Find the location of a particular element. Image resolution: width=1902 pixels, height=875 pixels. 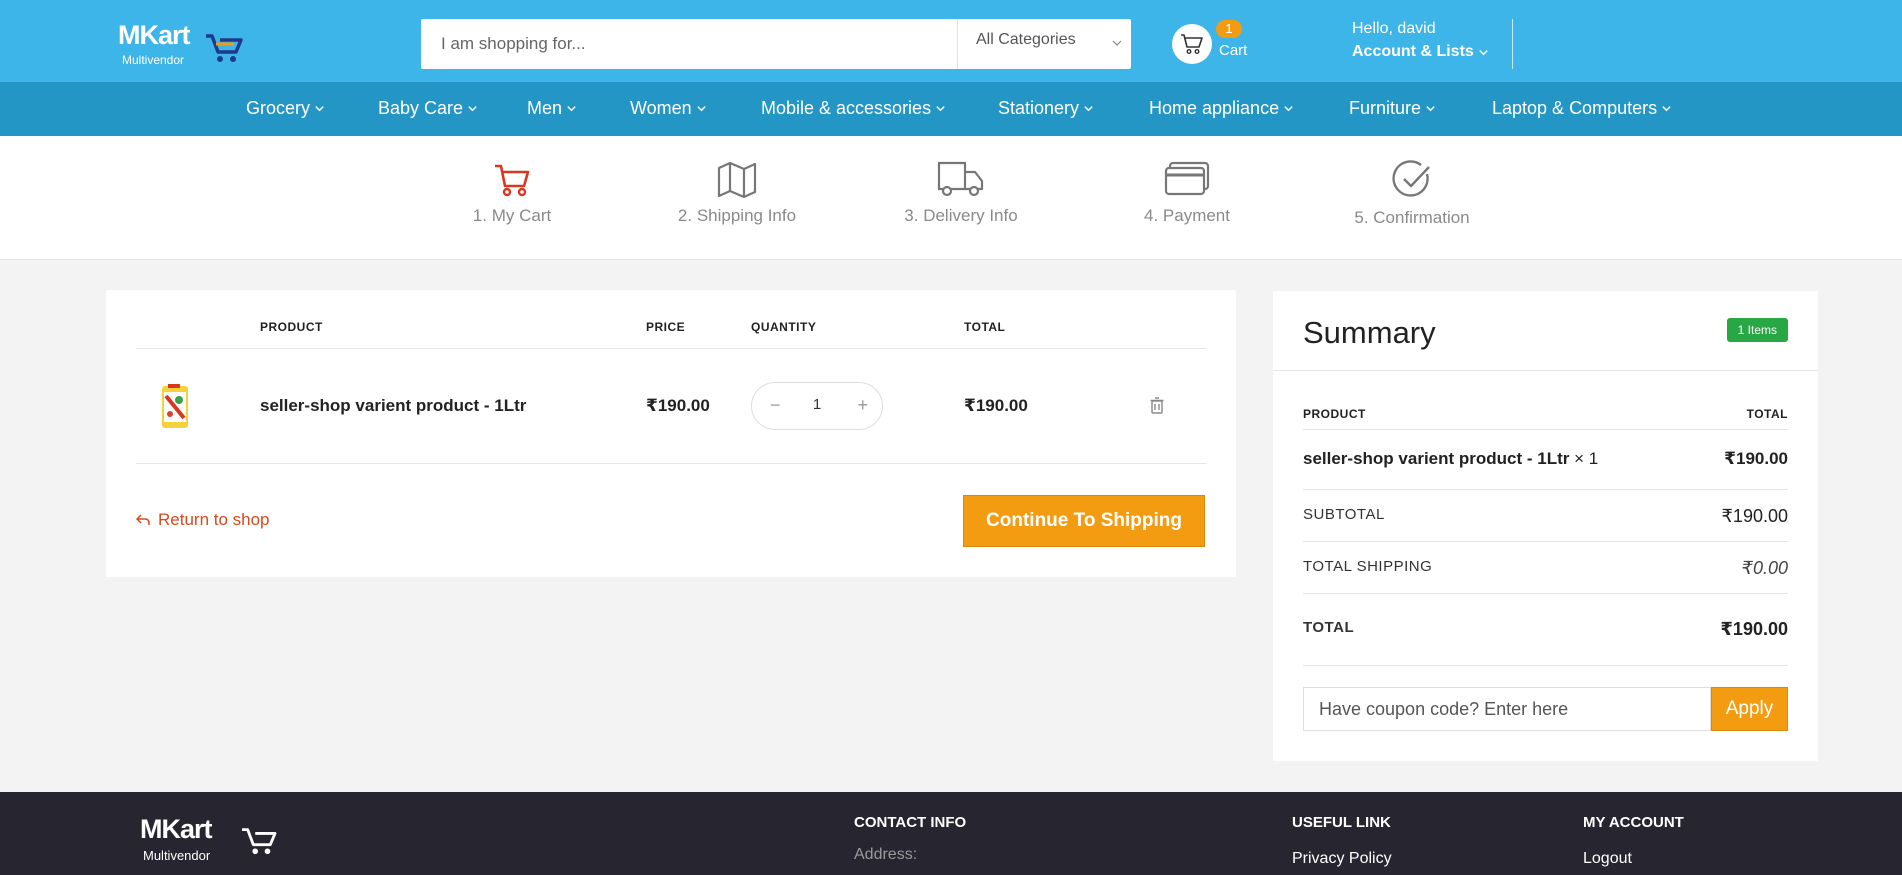

trash-icon is located at coordinates (1157, 405).